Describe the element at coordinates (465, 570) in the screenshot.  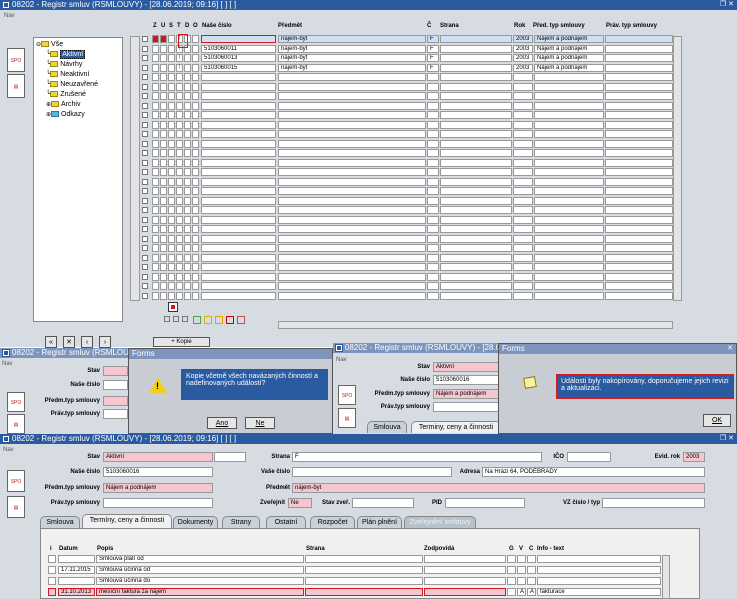
I see `zodp-cell` at that location.